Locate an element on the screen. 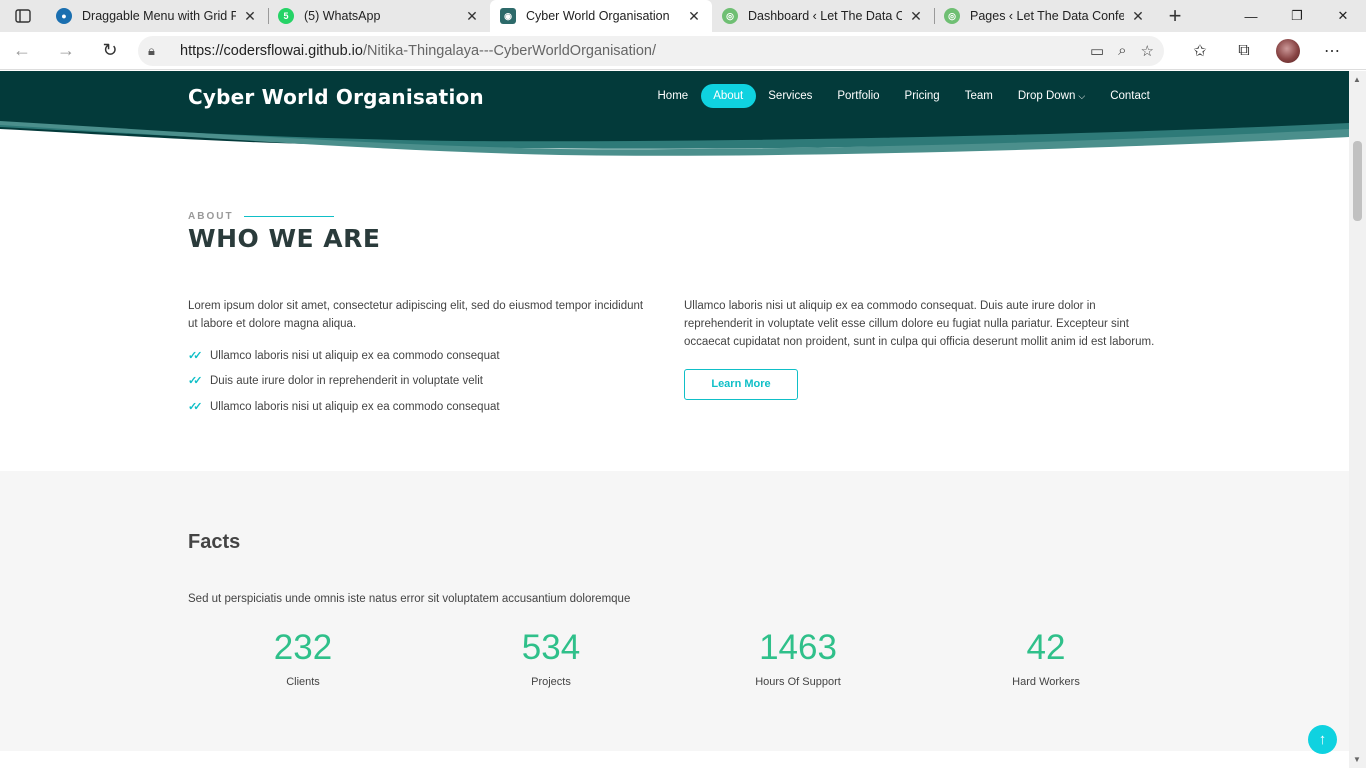  browser-tab: ◎ Dashboard ‹ Let The Data Co ✕ is located at coordinates (823, 16).